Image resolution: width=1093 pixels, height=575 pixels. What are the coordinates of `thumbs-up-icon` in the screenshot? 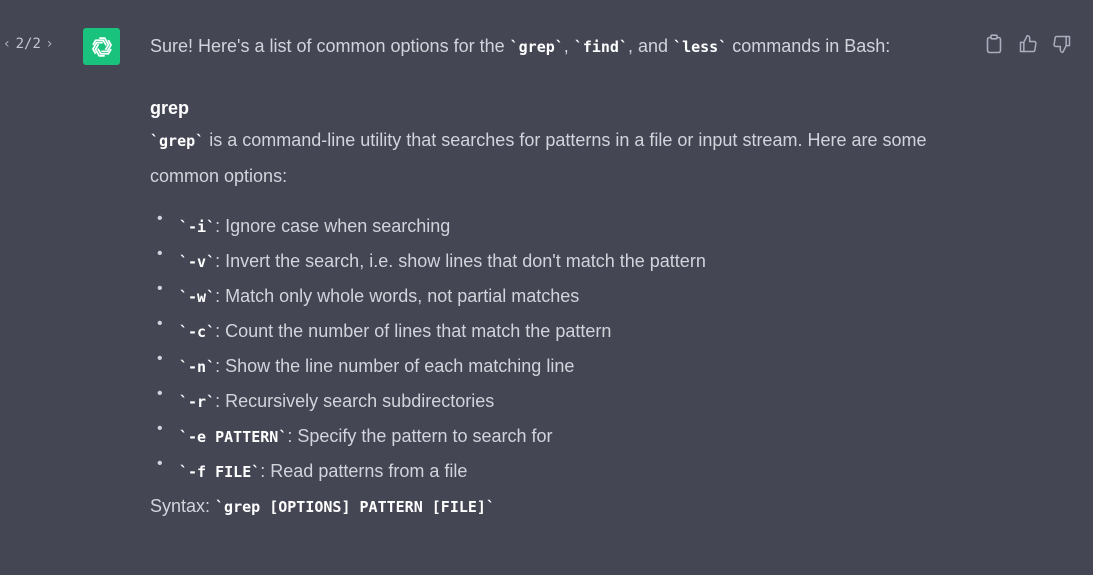 It's located at (1028, 44).